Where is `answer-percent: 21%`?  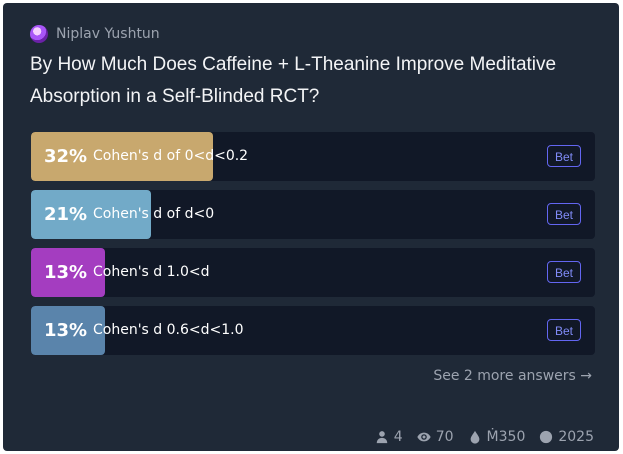 answer-percent: 21% is located at coordinates (66, 214).